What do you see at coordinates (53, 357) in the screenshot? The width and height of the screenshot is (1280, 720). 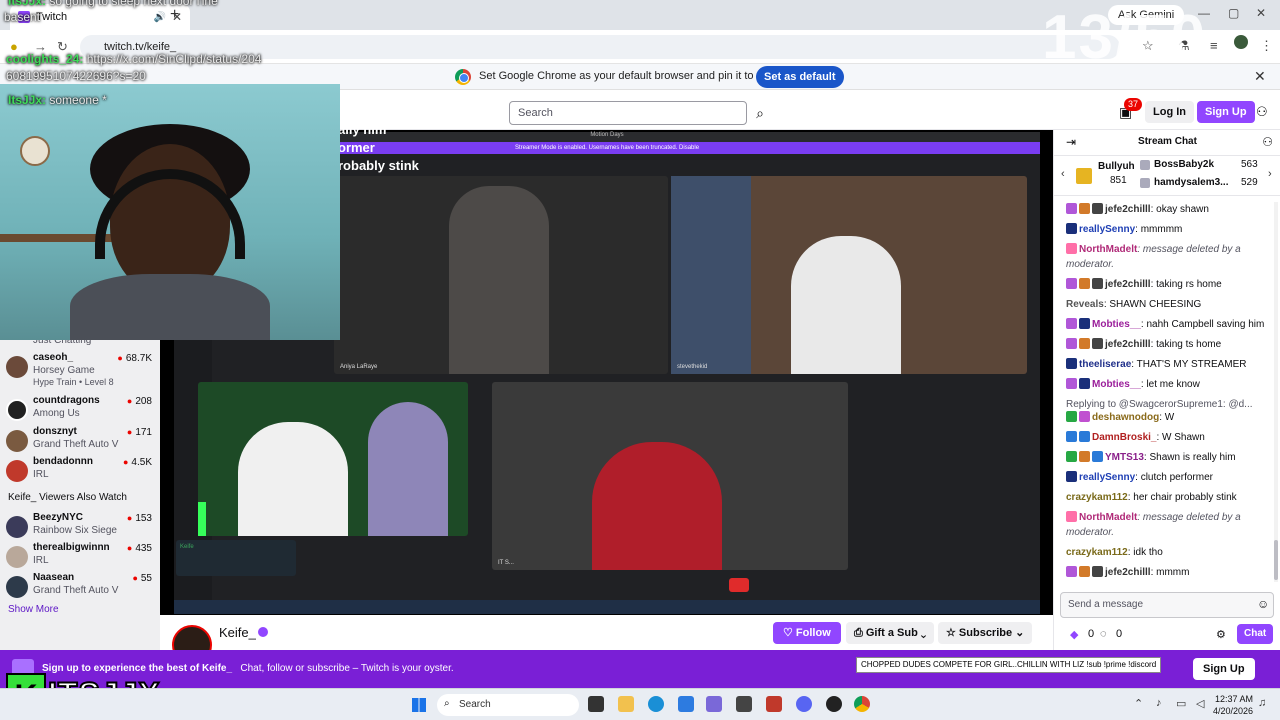 I see `channel-name: caseoh_` at bounding box center [53, 357].